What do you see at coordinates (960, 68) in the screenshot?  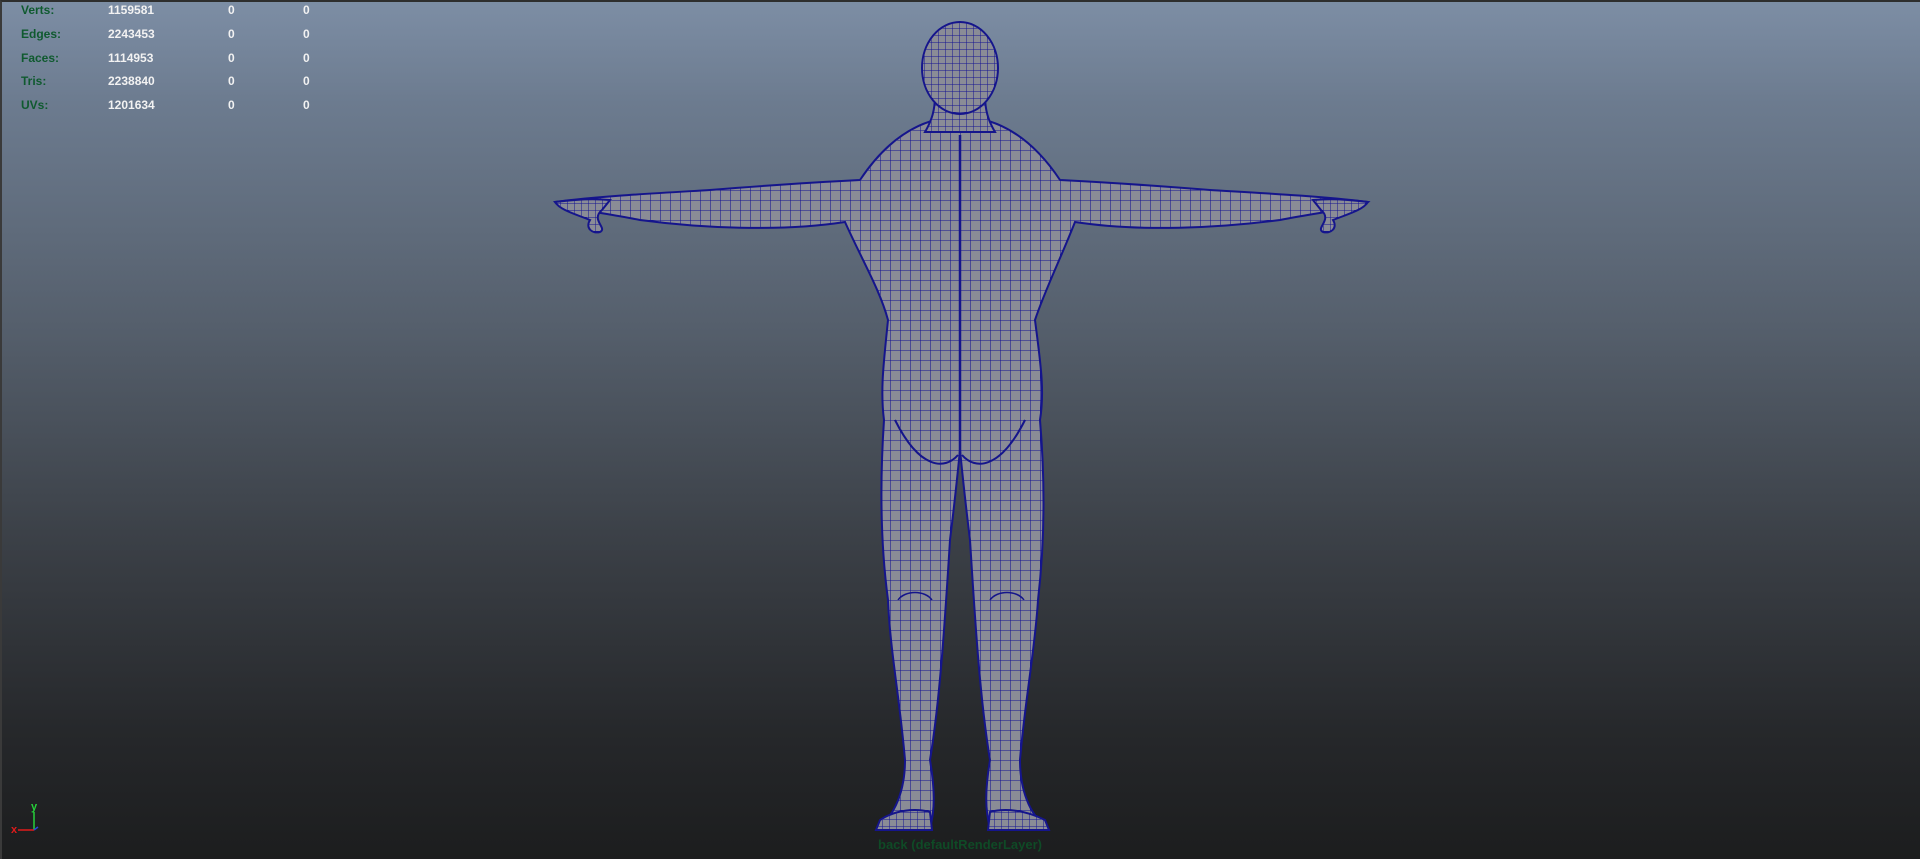 I see `mesh-head` at bounding box center [960, 68].